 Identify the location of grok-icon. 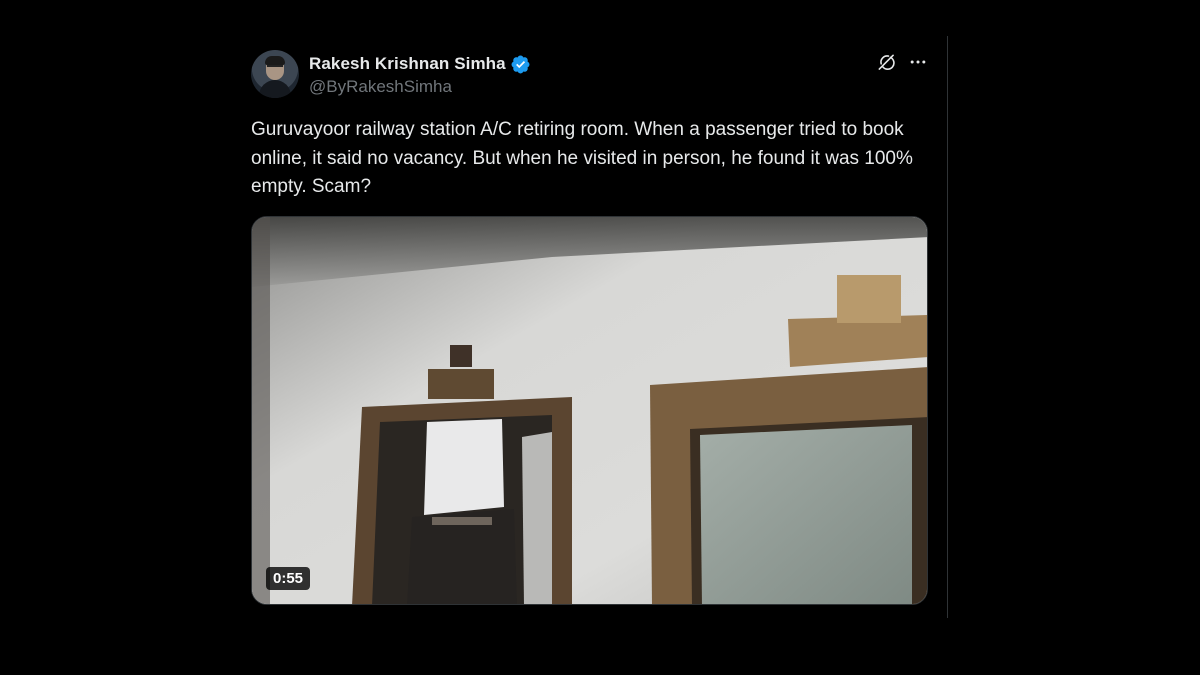
(886, 62).